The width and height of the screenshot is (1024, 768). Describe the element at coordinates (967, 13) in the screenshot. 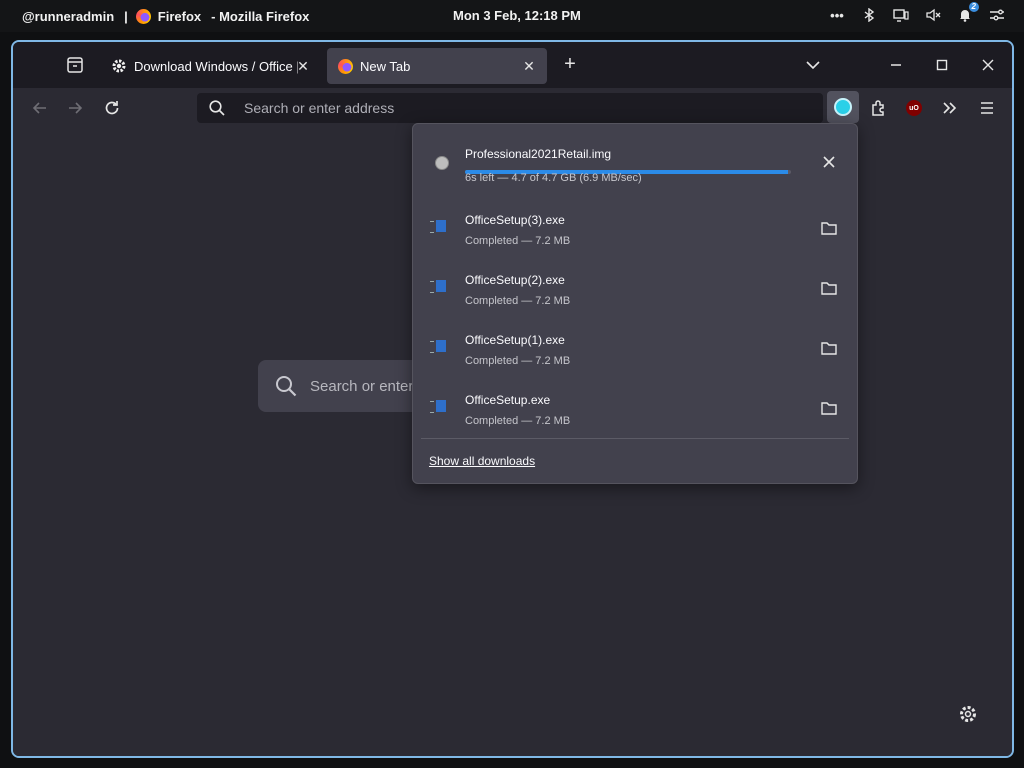

I see `notifications-icon: 2` at that location.